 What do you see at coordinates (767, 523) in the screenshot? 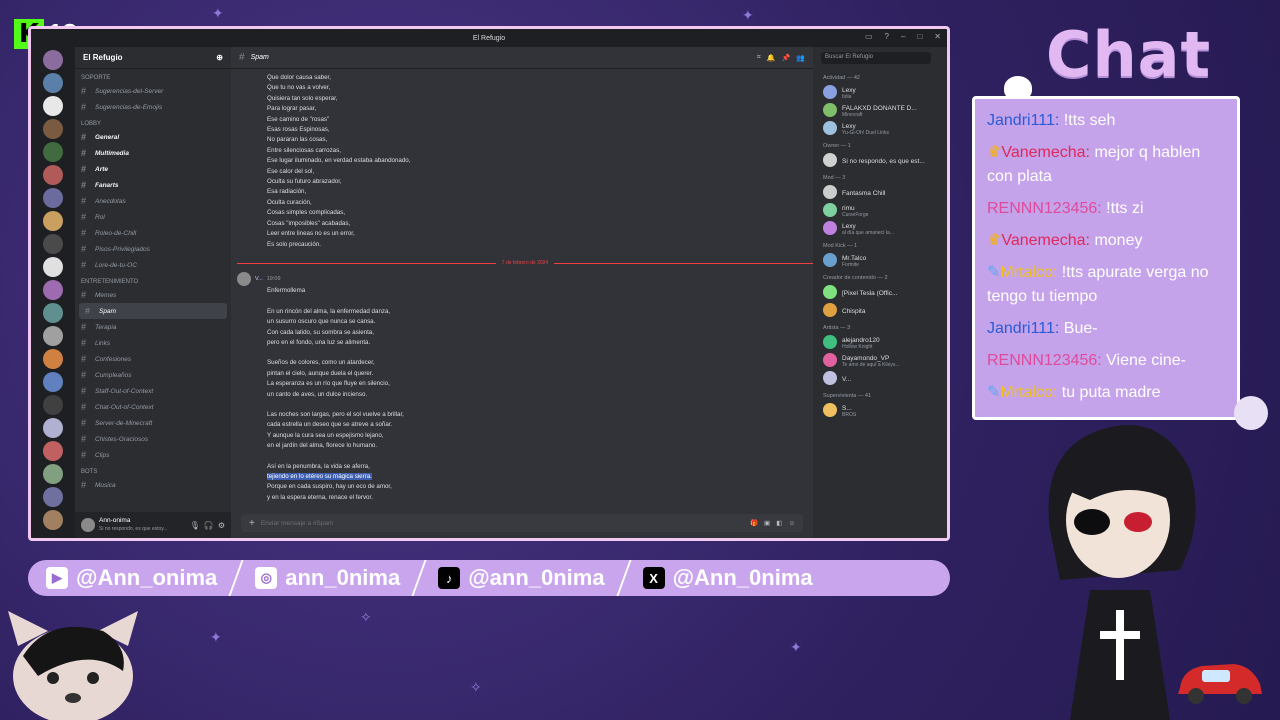
I see `gif-icon: ▣` at bounding box center [767, 523].